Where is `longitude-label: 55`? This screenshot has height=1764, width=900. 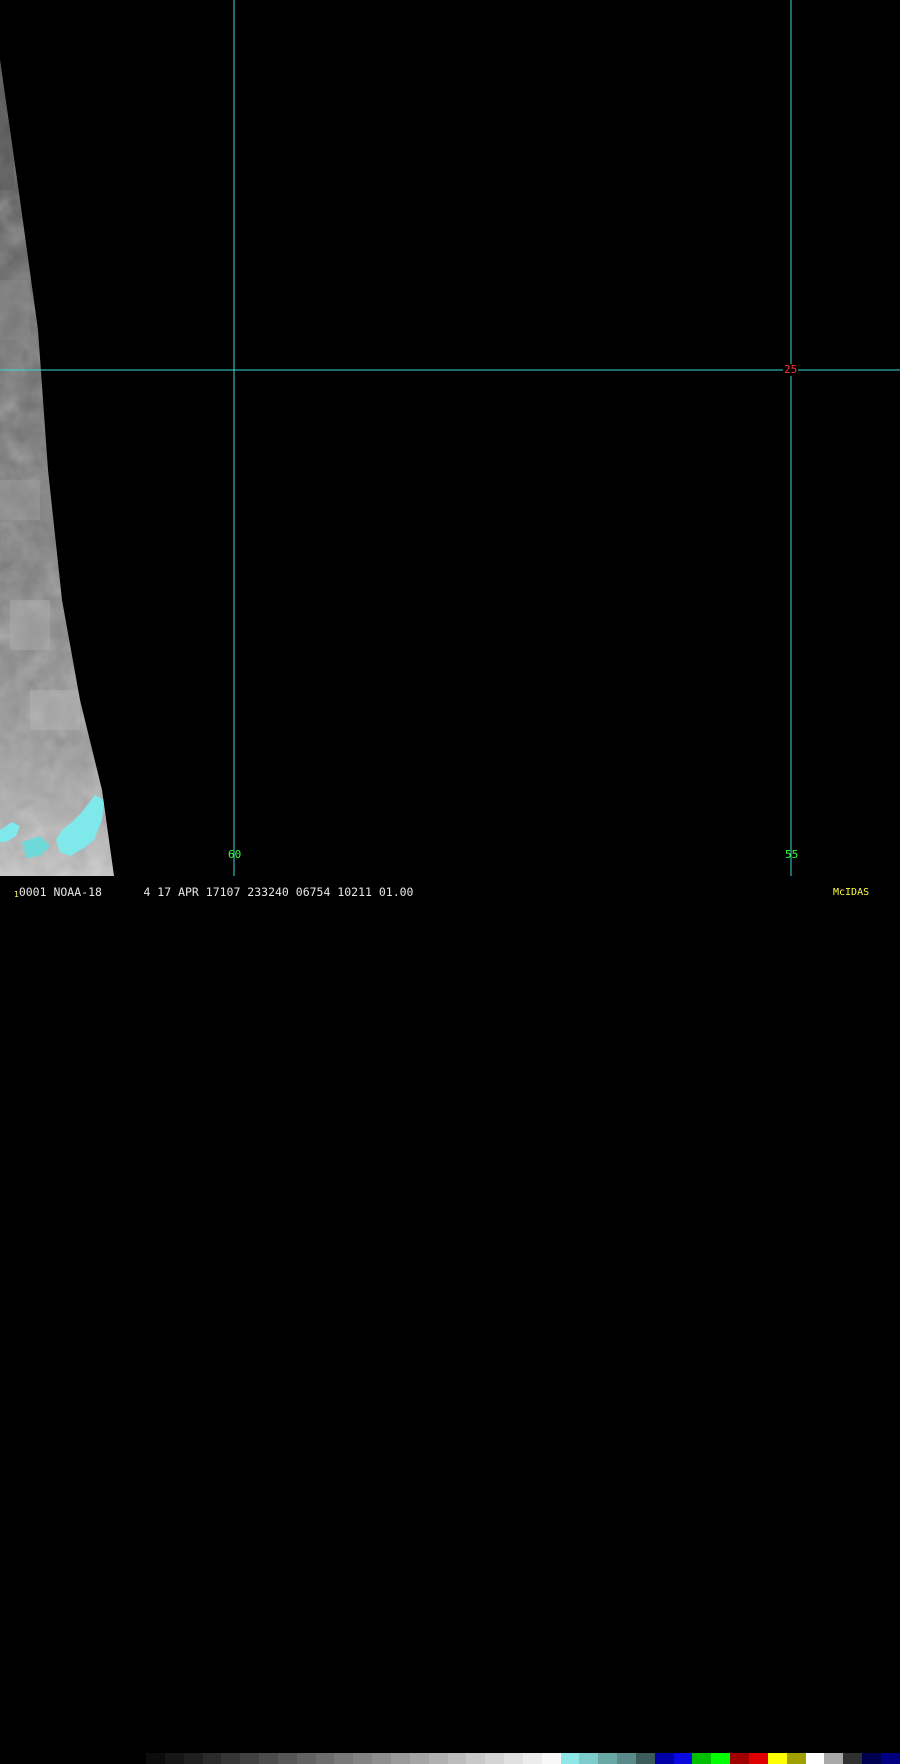 longitude-label: 55 is located at coordinates (792, 854).